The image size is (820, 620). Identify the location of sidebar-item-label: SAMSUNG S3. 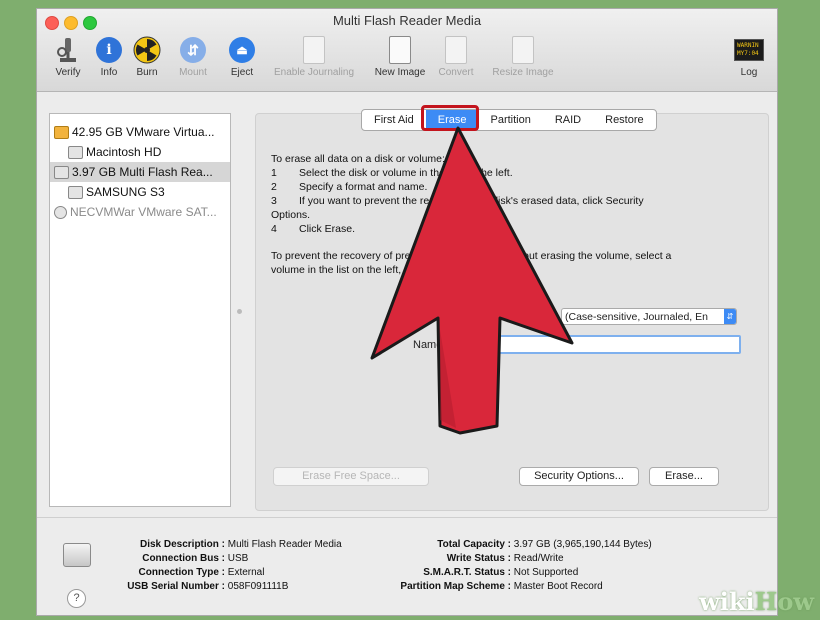
(125, 192).